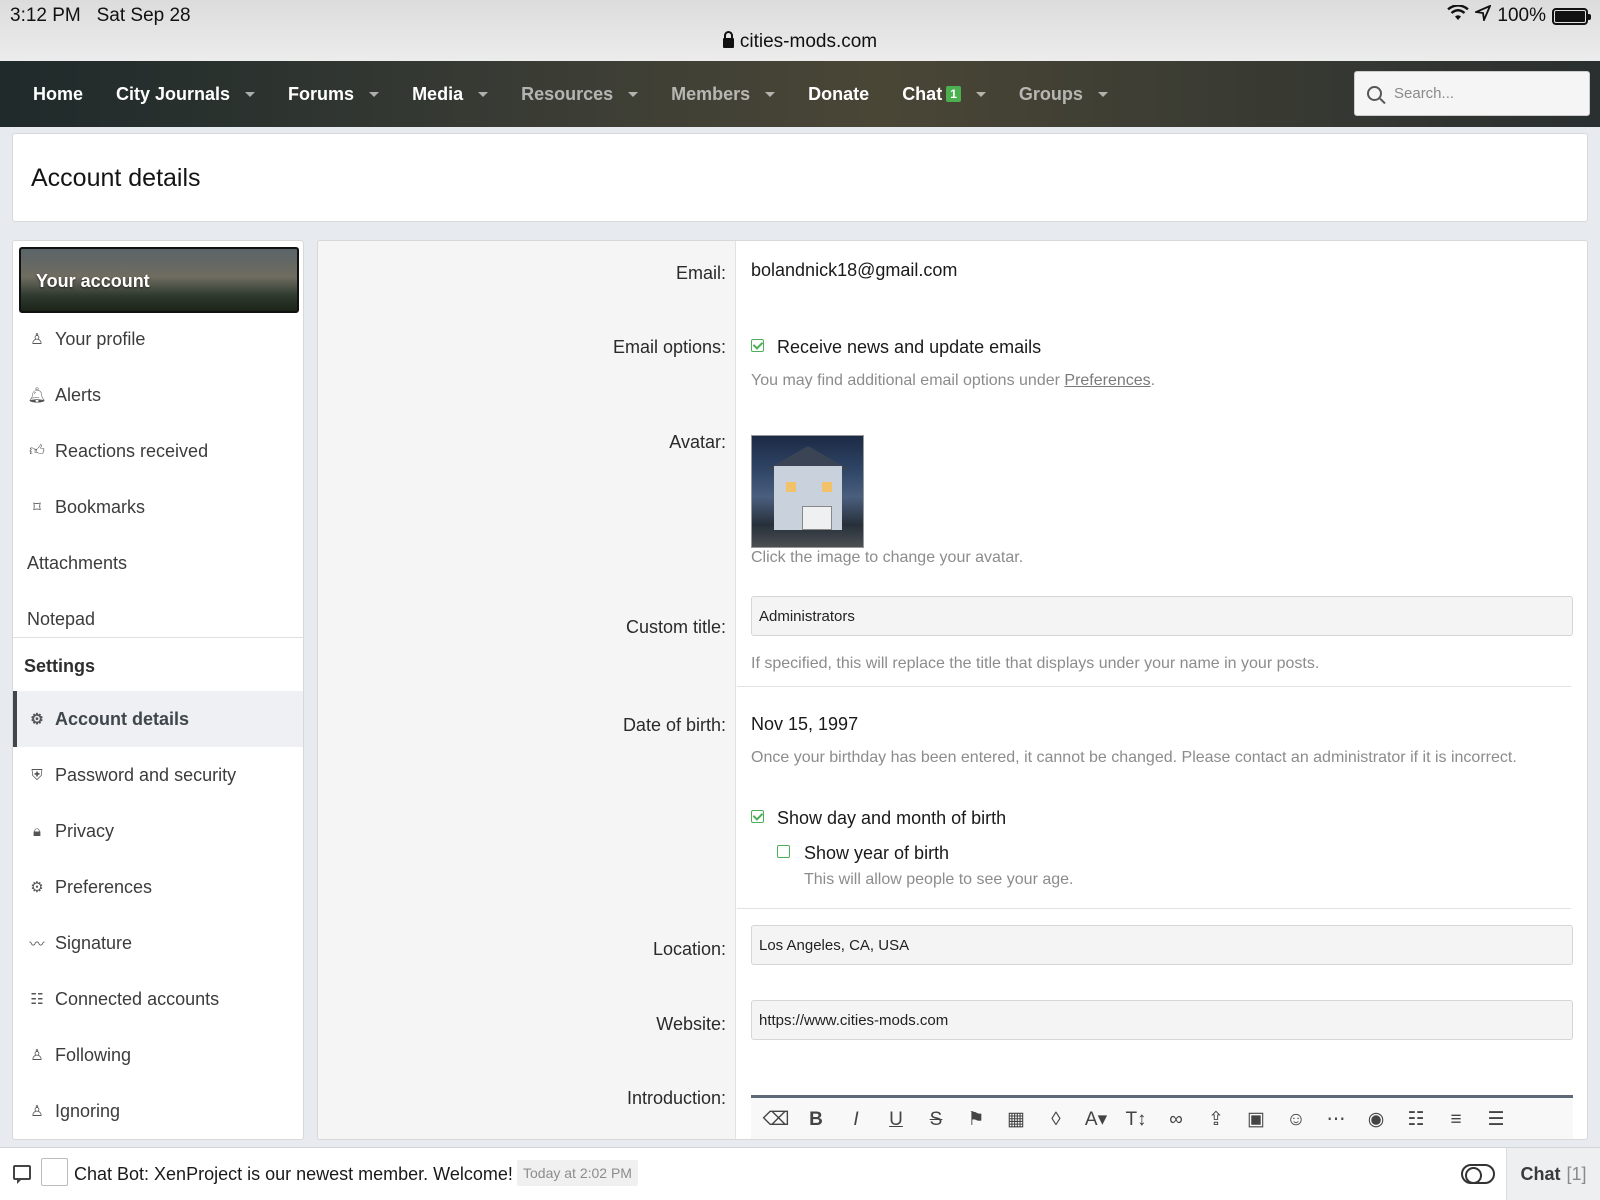  I want to click on sidebar-item-reactions-received: 👍︎ Reactions received, so click(158, 451).